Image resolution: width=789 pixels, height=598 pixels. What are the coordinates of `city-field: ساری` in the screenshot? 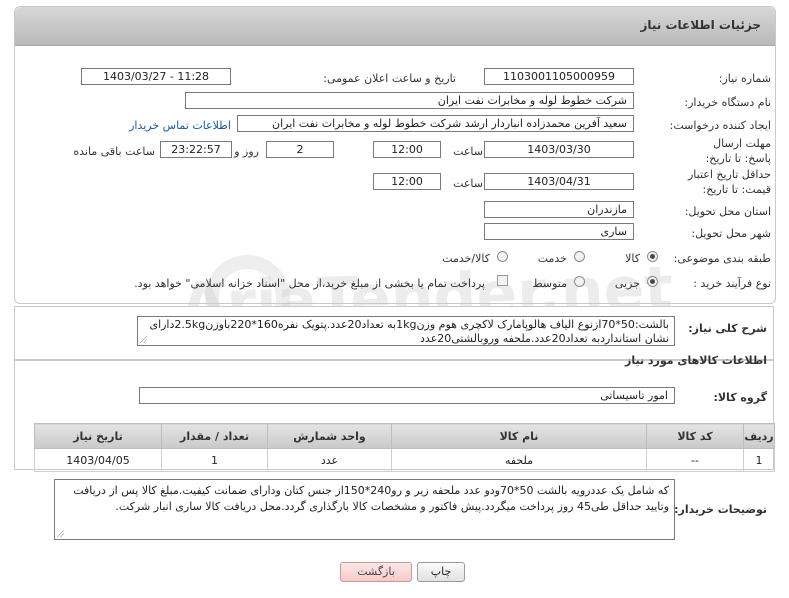 It's located at (559, 231).